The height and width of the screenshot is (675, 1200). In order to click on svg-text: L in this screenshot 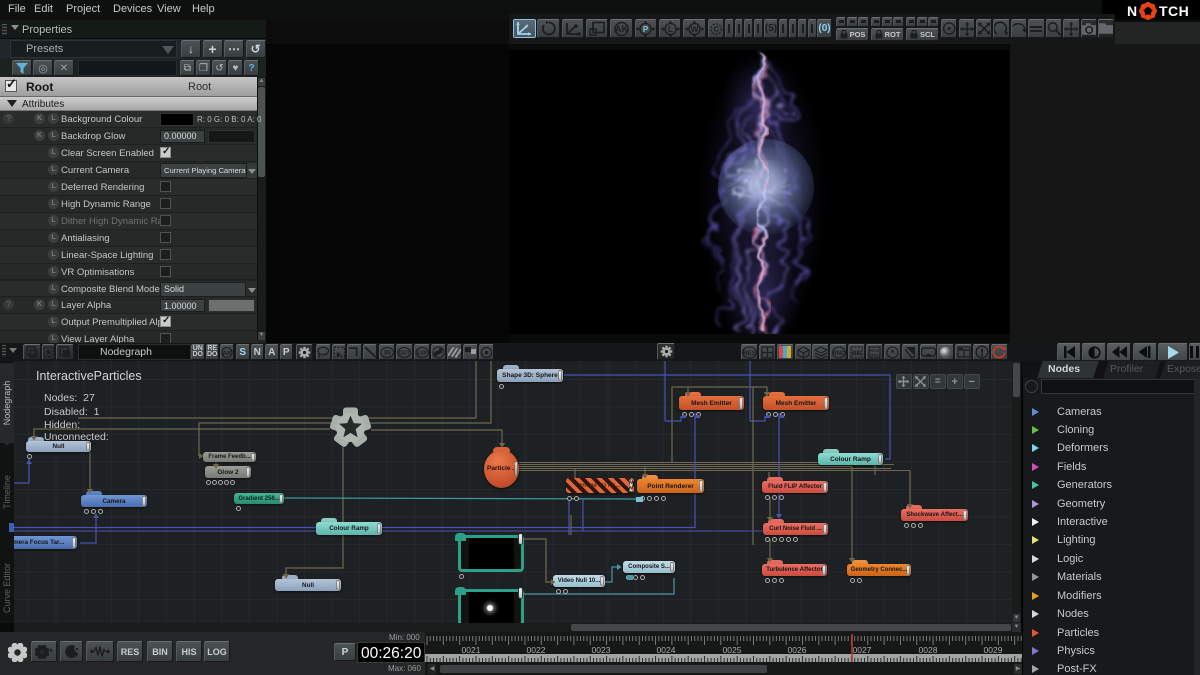, I will do `click(670, 29)`.